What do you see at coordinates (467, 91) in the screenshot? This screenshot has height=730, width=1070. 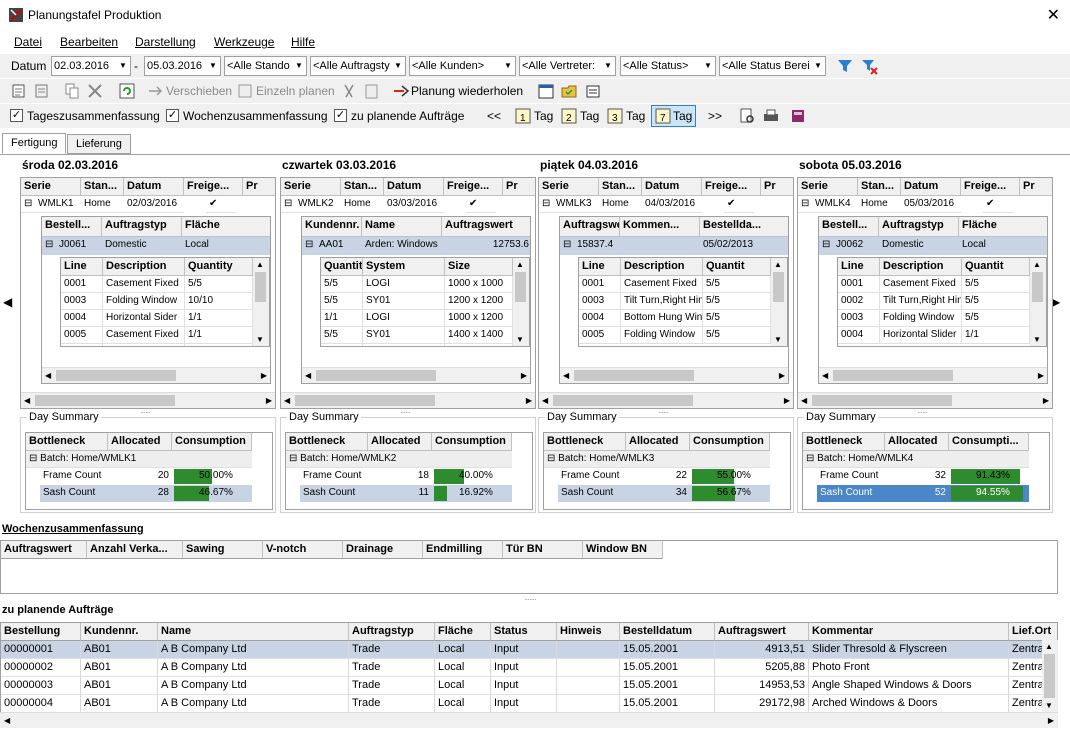 I see `planung-wiederholen-button: Planung wiederholen` at bounding box center [467, 91].